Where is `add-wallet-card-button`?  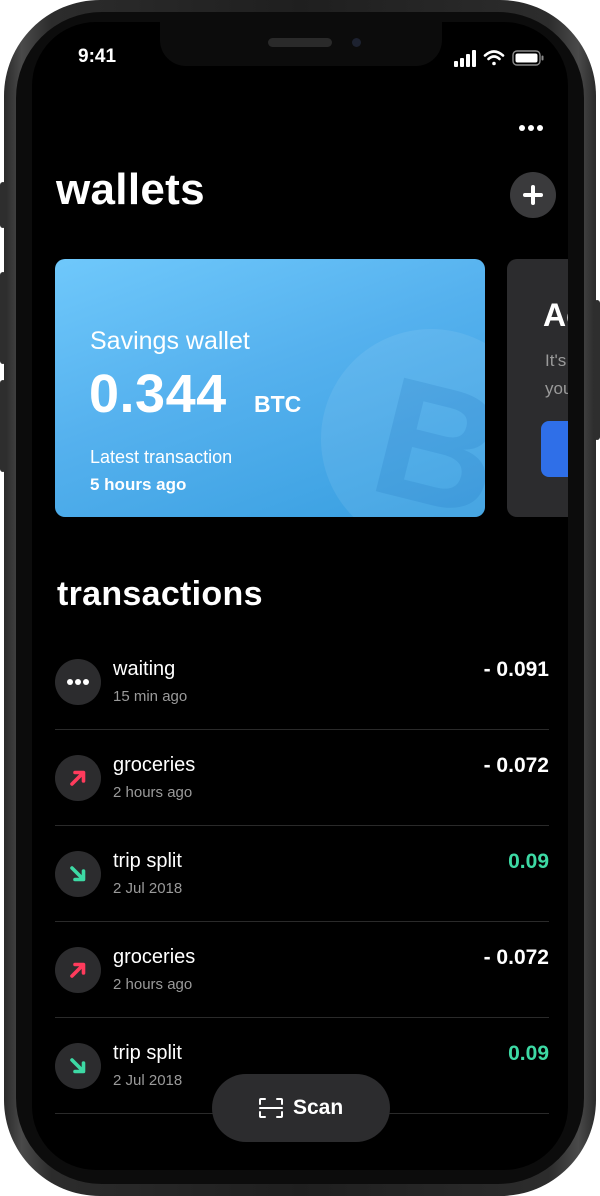
add-wallet-card-button is located at coordinates (554, 449).